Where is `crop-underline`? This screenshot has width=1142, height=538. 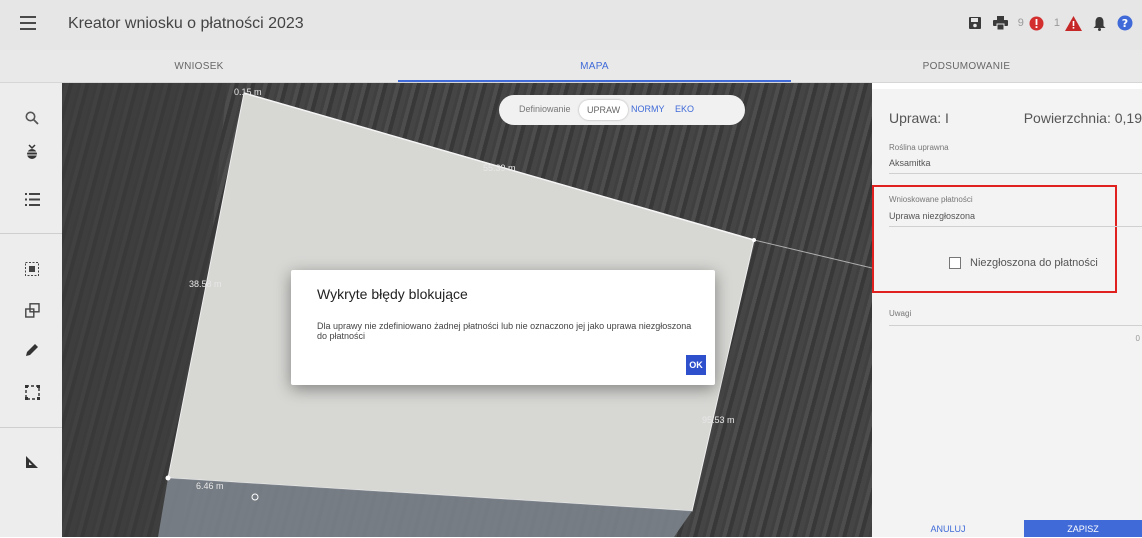 crop-underline is located at coordinates (1015, 173).